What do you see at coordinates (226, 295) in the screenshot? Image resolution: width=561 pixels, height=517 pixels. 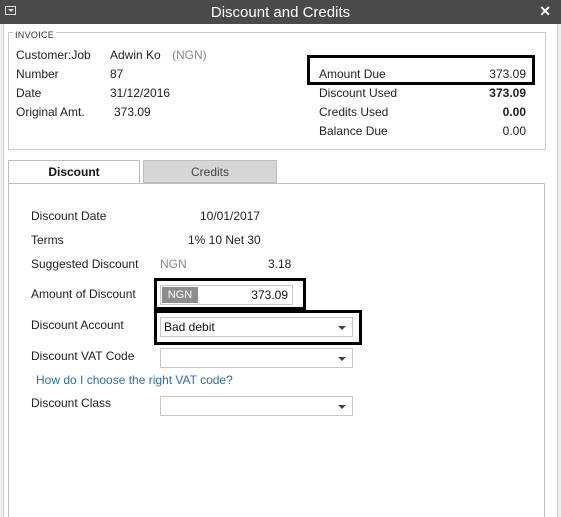 I see `amount-of-discount-input: NGN 373.09` at bounding box center [226, 295].